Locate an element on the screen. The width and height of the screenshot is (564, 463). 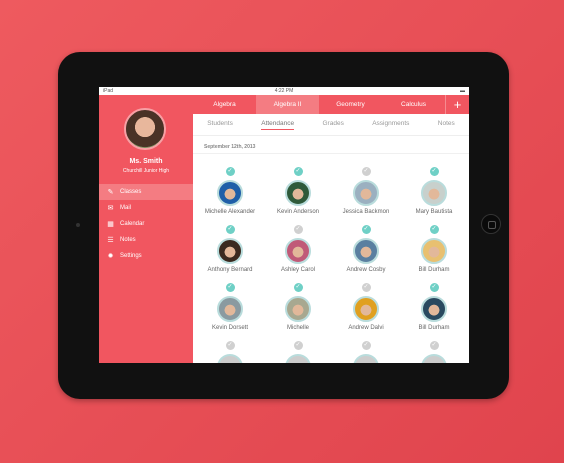
calendar-icon: ▦ is located at coordinates (110, 224).